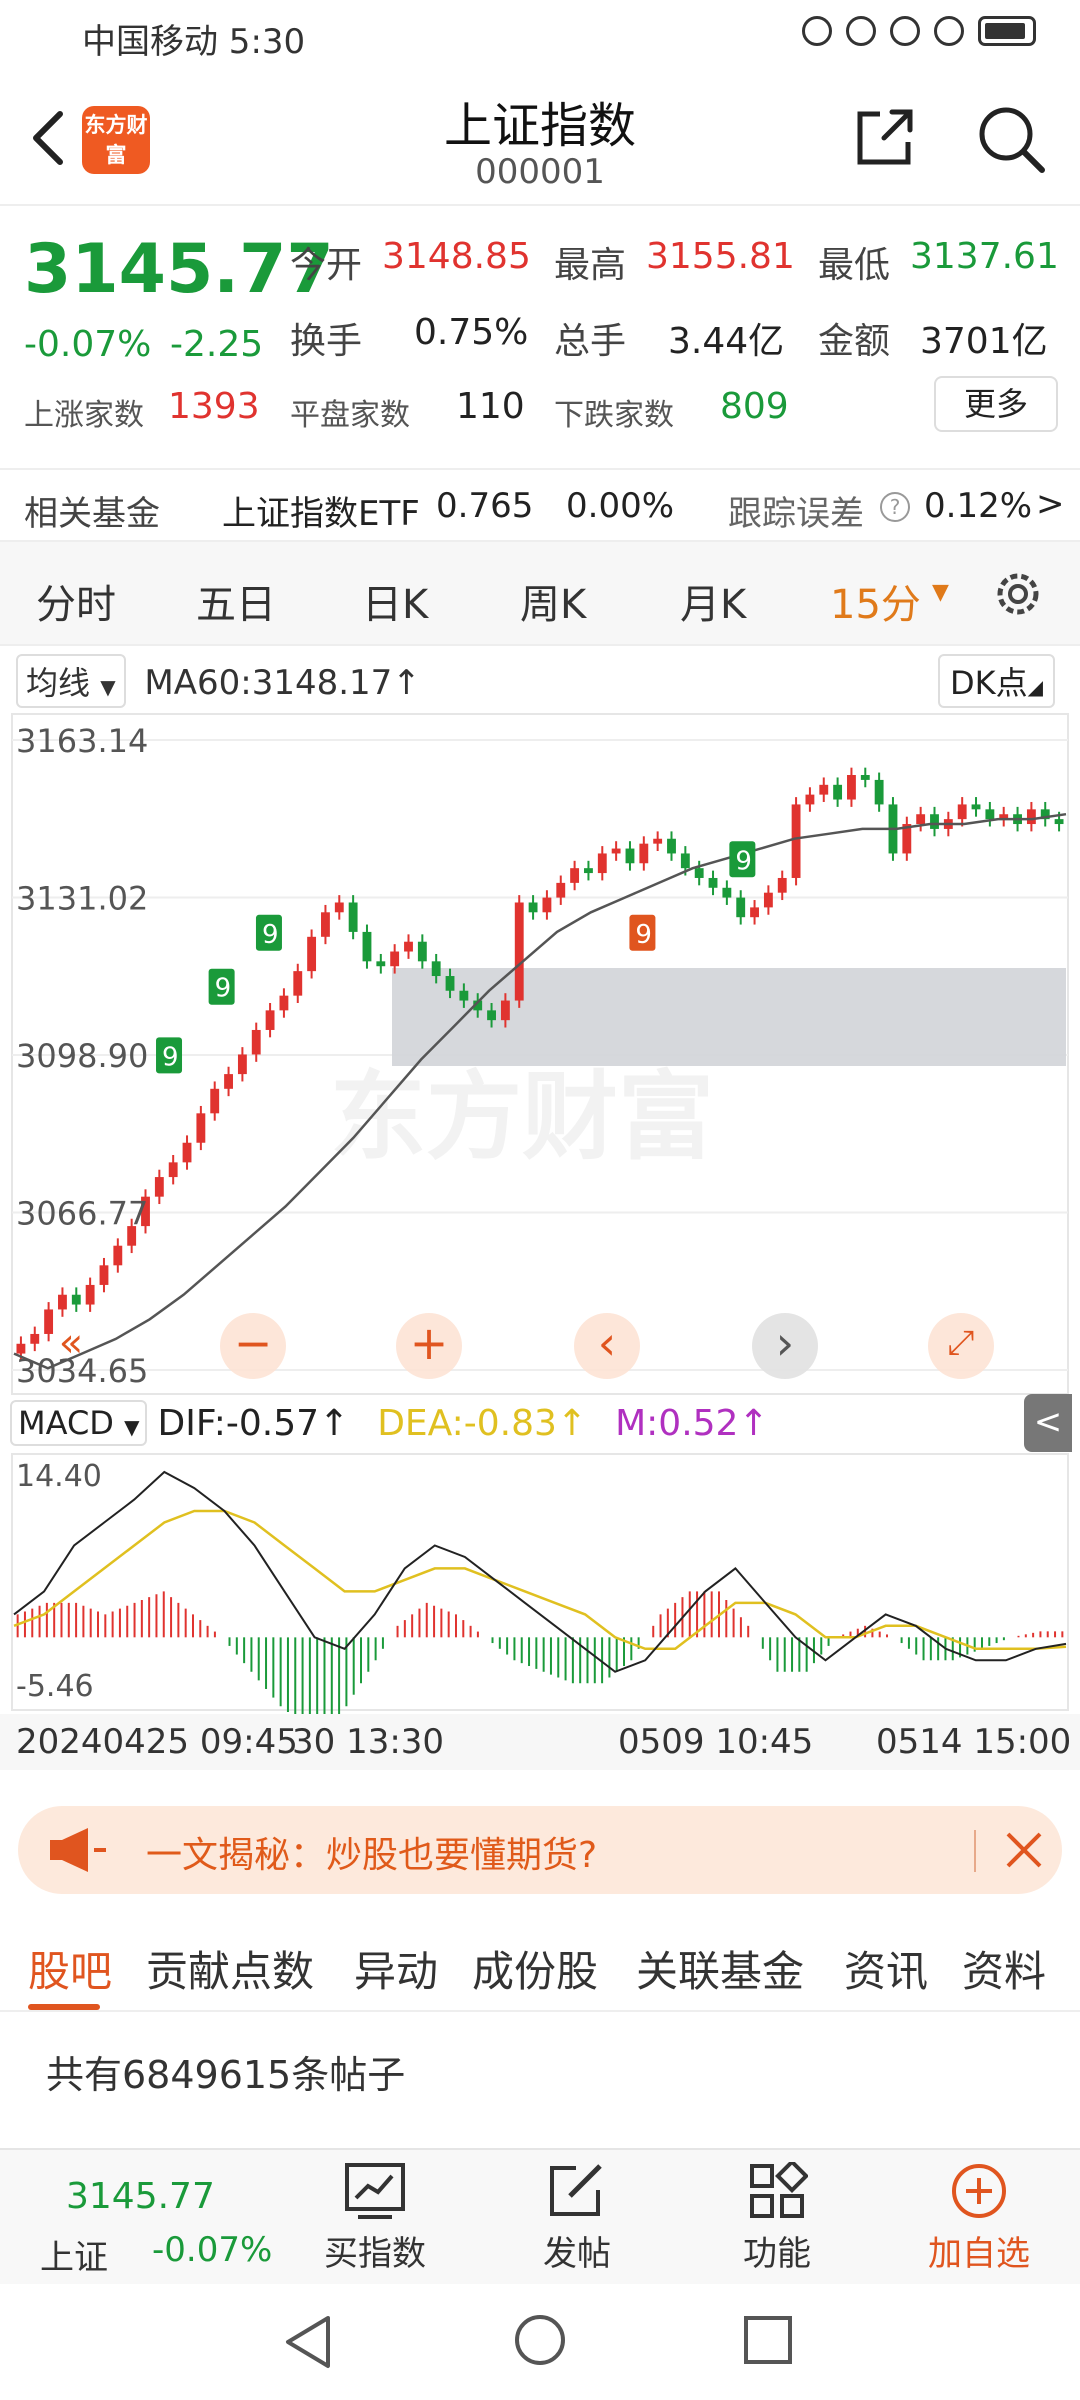 The width and height of the screenshot is (1080, 2400). Describe the element at coordinates (961, 1346) in the screenshot. I see `fullscreen-icon: ⤢` at that location.